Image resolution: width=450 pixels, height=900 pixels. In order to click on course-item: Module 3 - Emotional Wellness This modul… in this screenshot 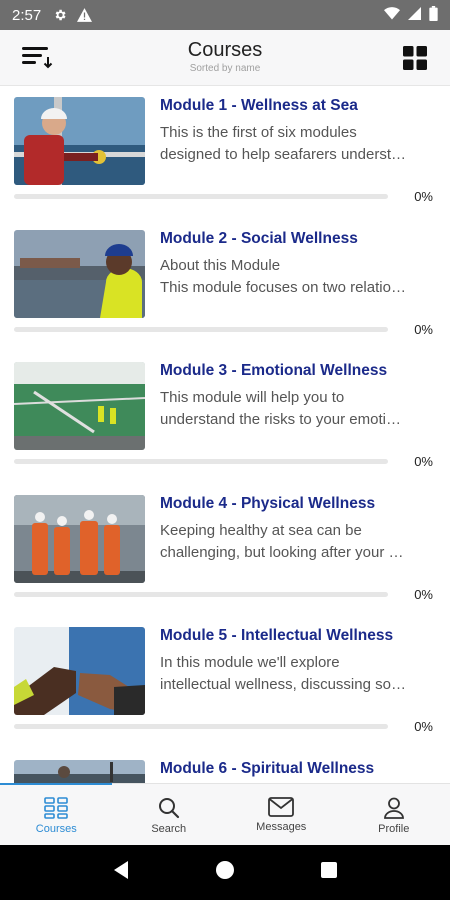, I will do `click(225, 417)`.